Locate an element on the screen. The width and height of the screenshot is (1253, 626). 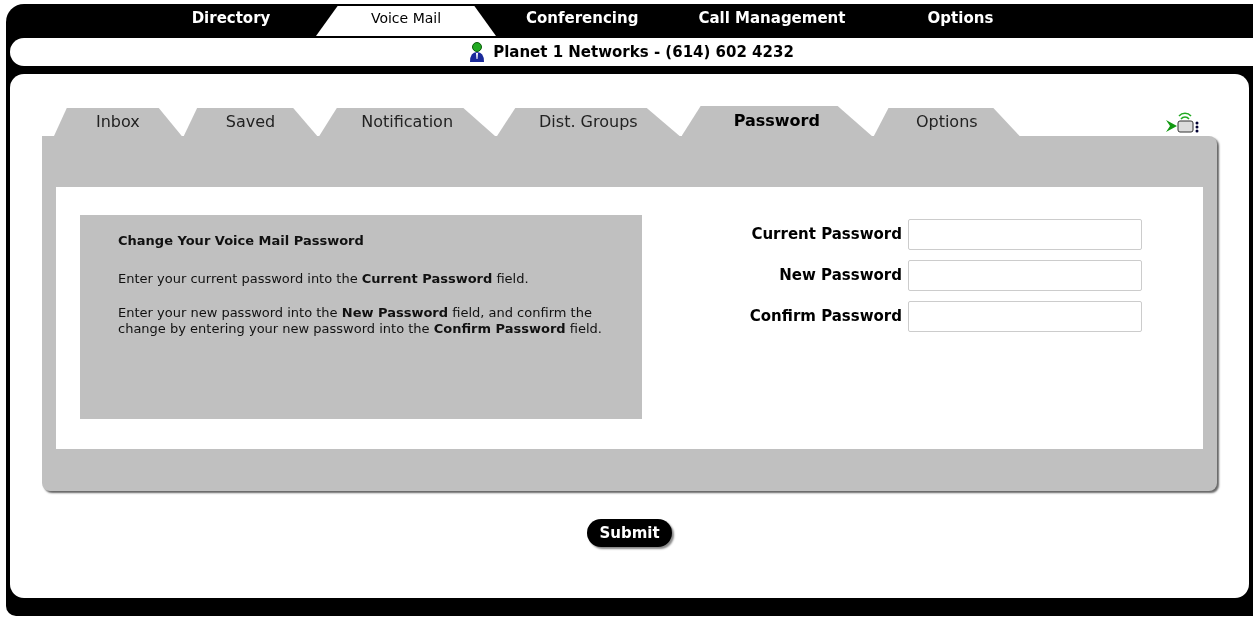
submit-button: Submit is located at coordinates (629, 533).